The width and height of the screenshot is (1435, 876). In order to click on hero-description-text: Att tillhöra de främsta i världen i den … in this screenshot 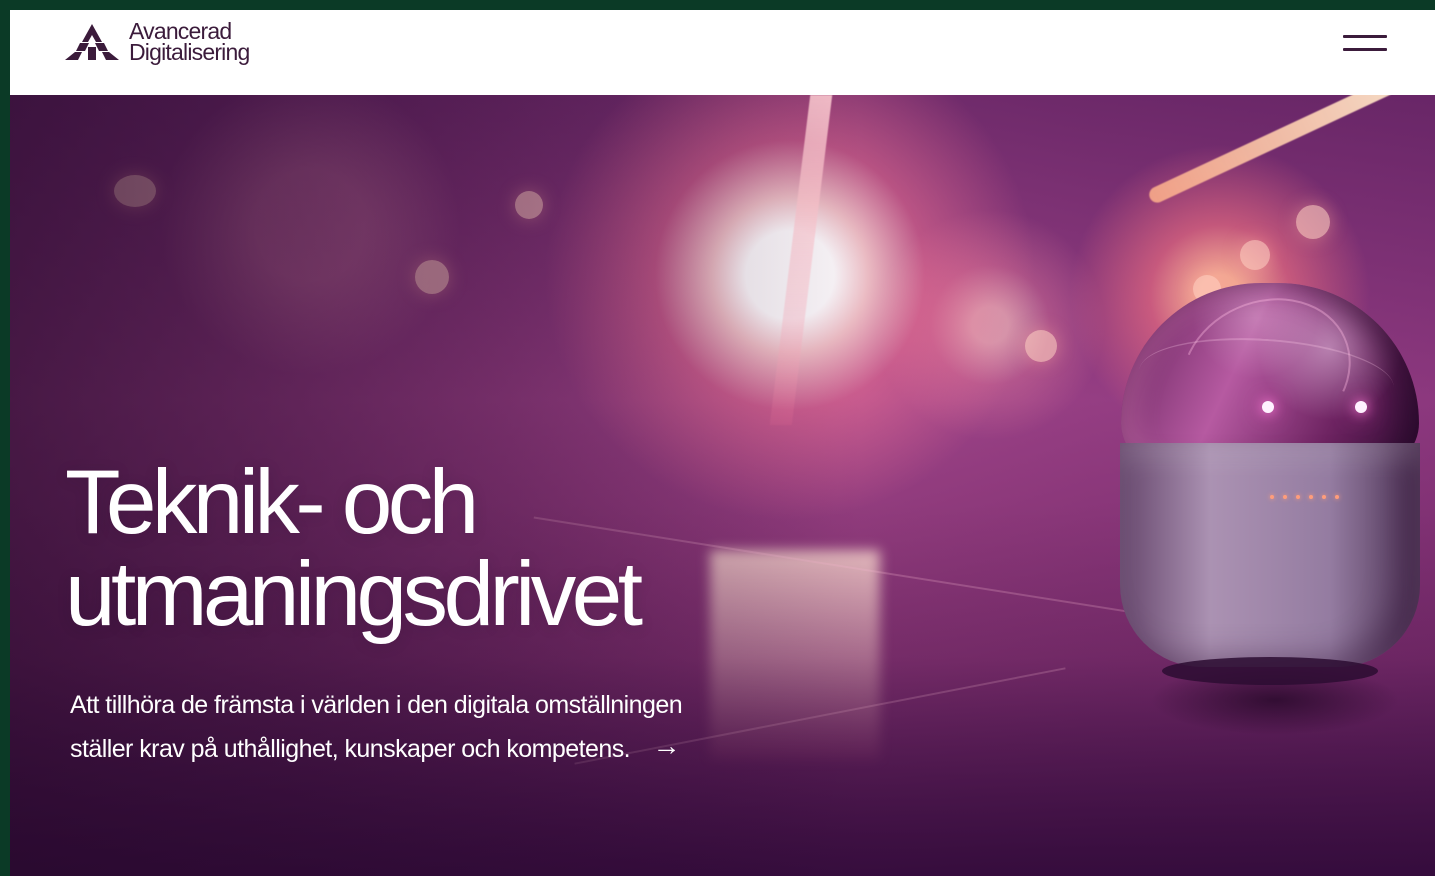, I will do `click(376, 727)`.